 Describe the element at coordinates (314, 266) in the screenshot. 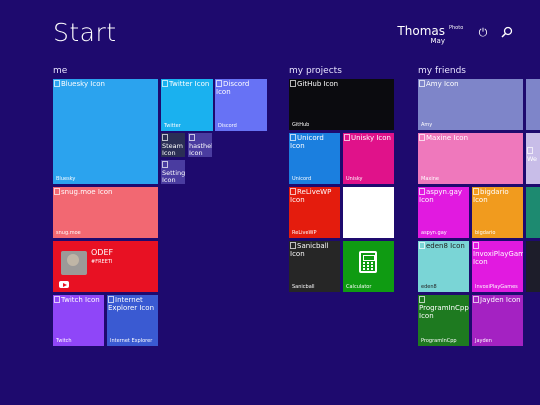

I see `tile-sanicball: Sanicball Icon Sanicball` at that location.